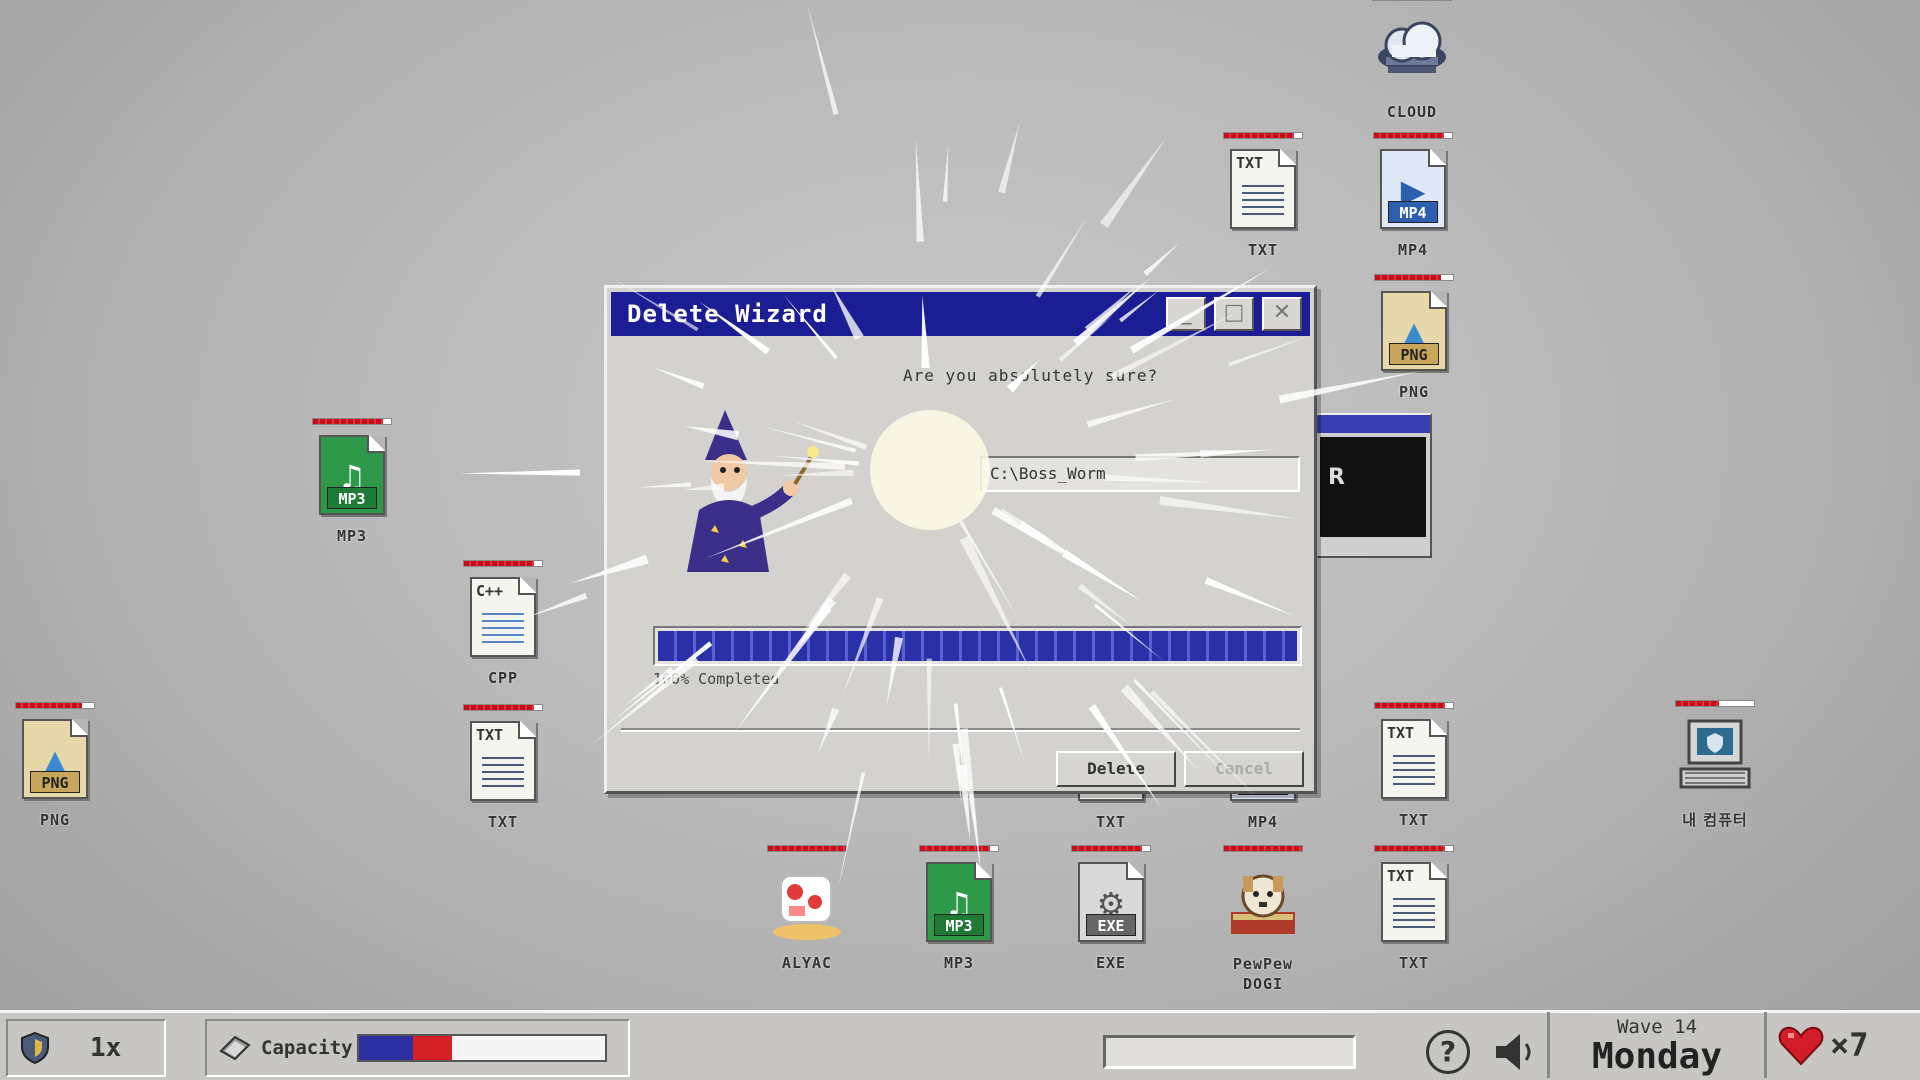 This screenshot has width=1920, height=1080. I want to click on delete-progress-bar, so click(977, 646).